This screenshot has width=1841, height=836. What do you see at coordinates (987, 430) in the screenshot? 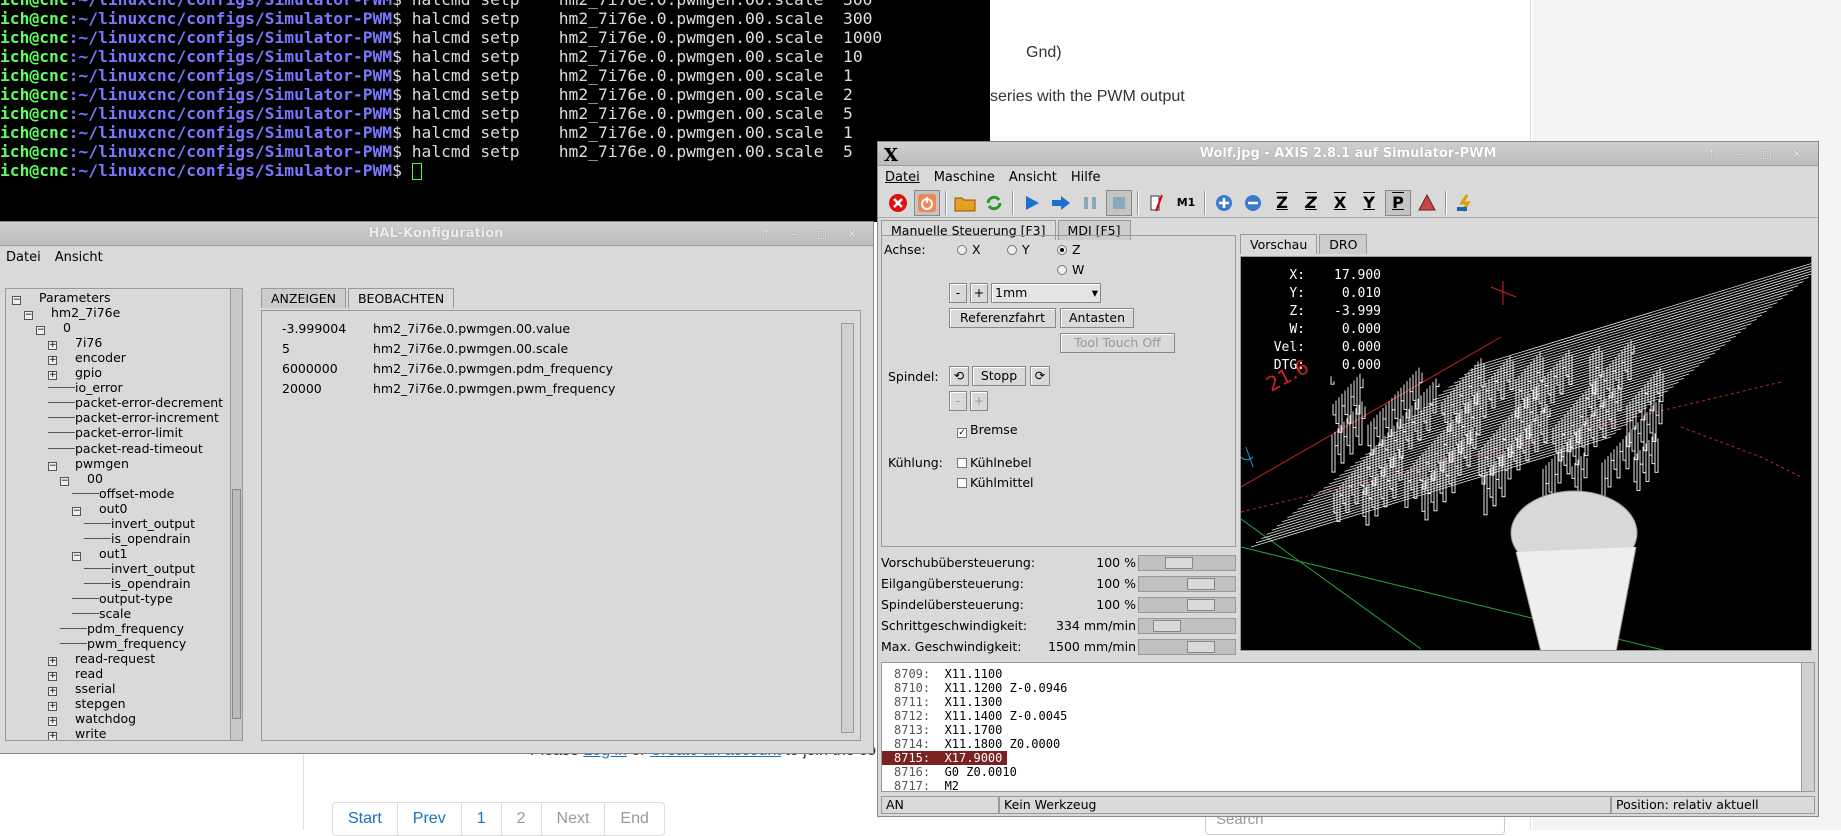
I see `brake-checkbox: ✓ Bremse` at bounding box center [987, 430].